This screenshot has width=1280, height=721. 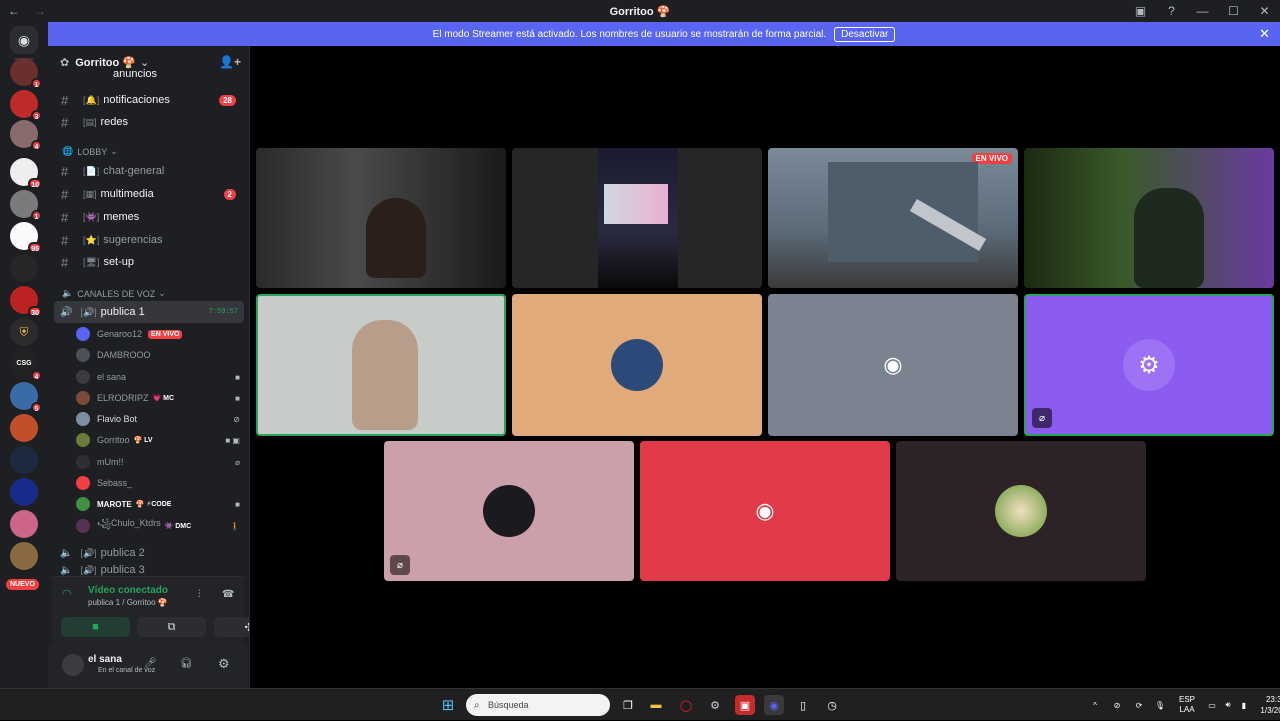 I want to click on voice-member: Sebass_, so click(x=161, y=483).